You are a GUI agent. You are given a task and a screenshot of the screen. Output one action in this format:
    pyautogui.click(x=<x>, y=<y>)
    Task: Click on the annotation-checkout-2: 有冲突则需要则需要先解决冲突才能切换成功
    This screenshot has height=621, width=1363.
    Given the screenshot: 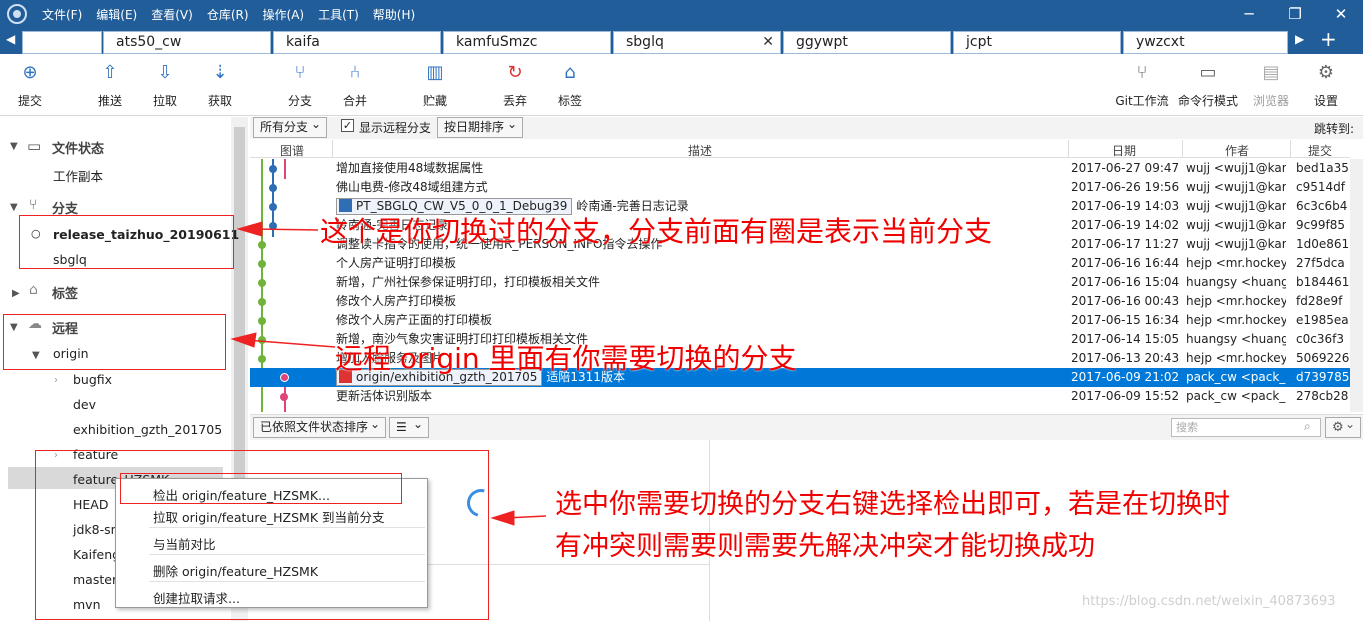 What is the action you would take?
    pyautogui.click(x=825, y=546)
    